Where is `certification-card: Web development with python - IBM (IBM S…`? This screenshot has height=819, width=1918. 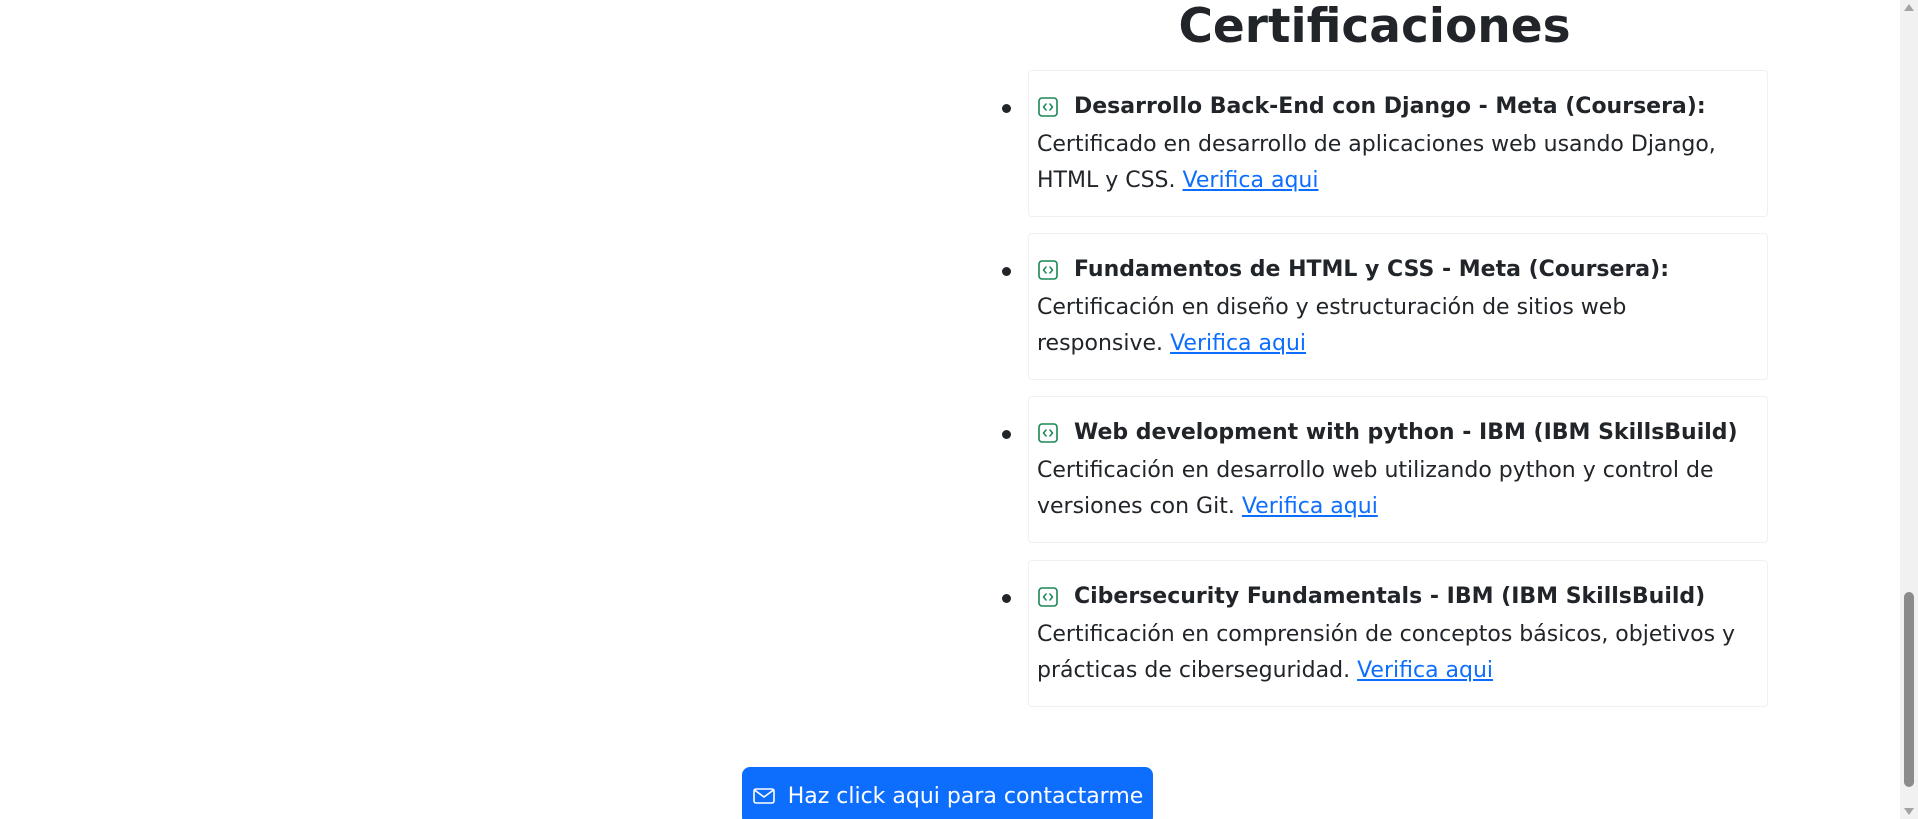 certification-card: Web development with python - IBM (IBM S… is located at coordinates (1385, 469).